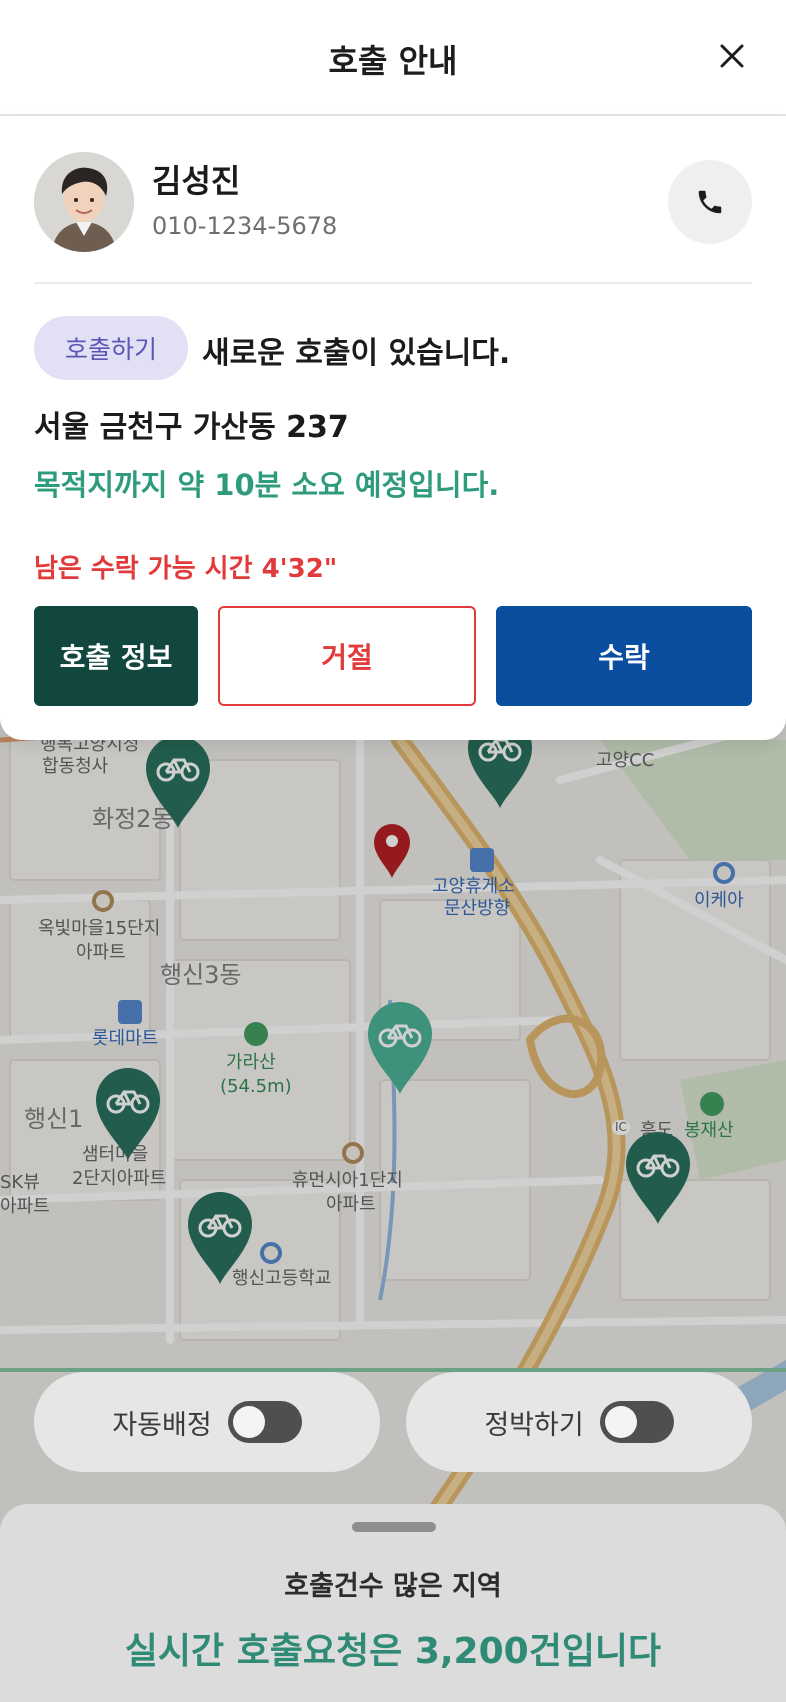  I want to click on bottom-sheet: 호출건수 많은 지역 실시간 호출요청은 3,200건입니다, so click(393, 1603).